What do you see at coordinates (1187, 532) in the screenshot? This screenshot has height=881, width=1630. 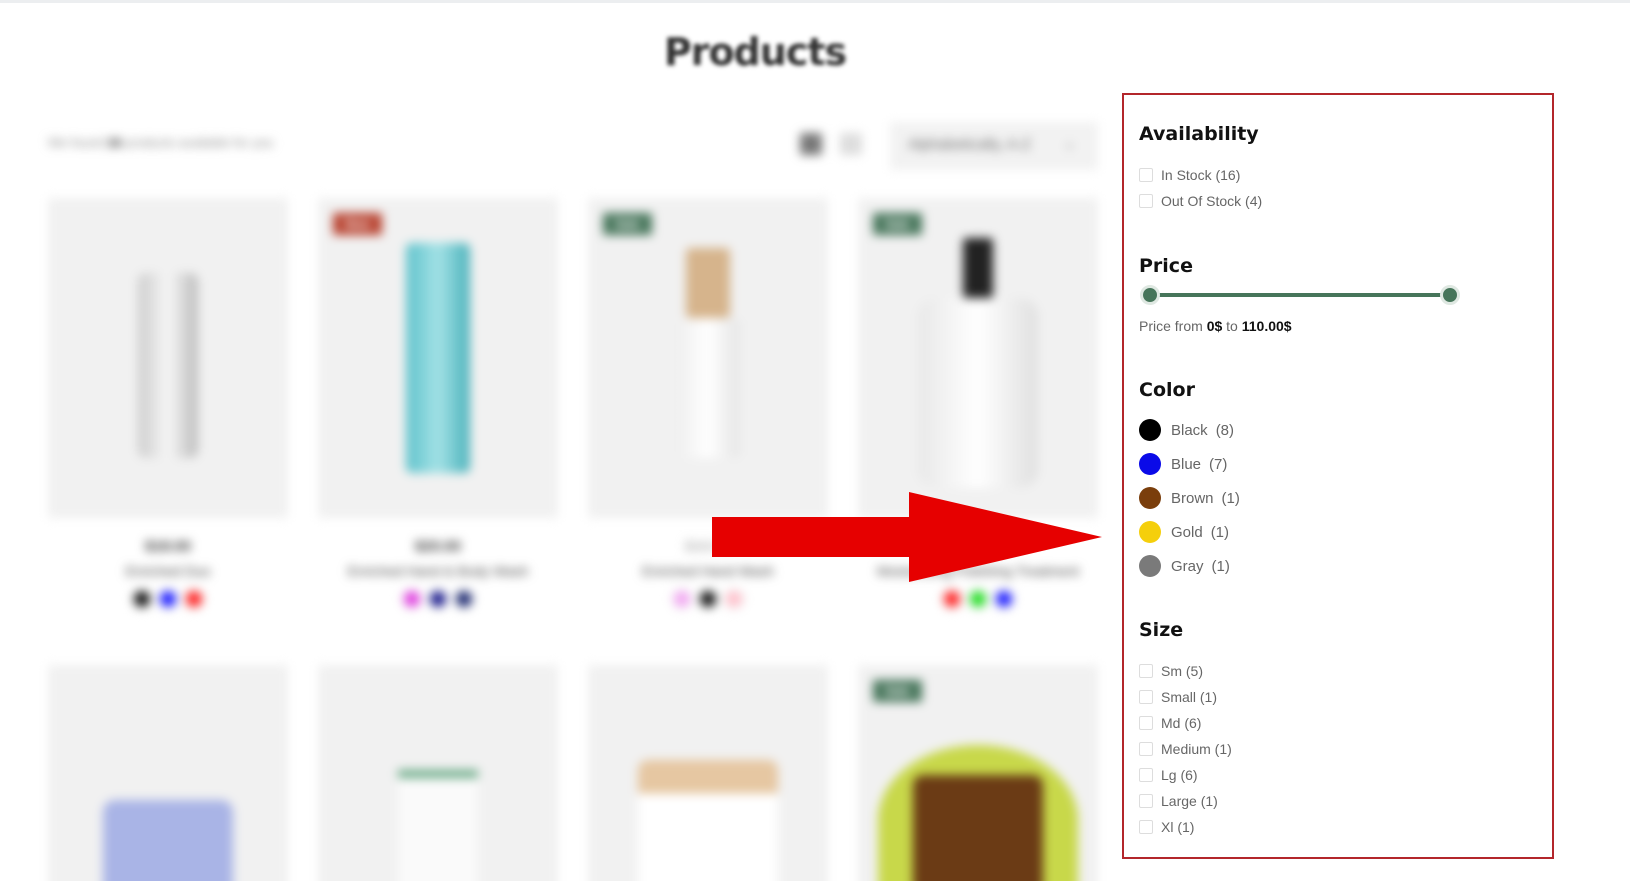 I see `color-label: Gold` at bounding box center [1187, 532].